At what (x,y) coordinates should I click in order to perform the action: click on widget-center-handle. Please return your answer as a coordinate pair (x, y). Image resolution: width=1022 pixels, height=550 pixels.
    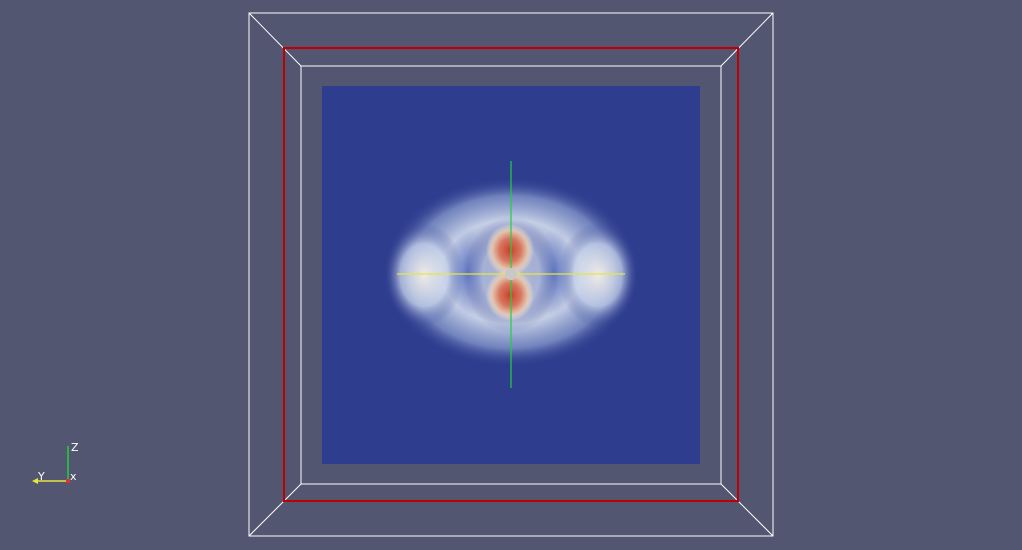
    Looking at the image, I should click on (511, 274).